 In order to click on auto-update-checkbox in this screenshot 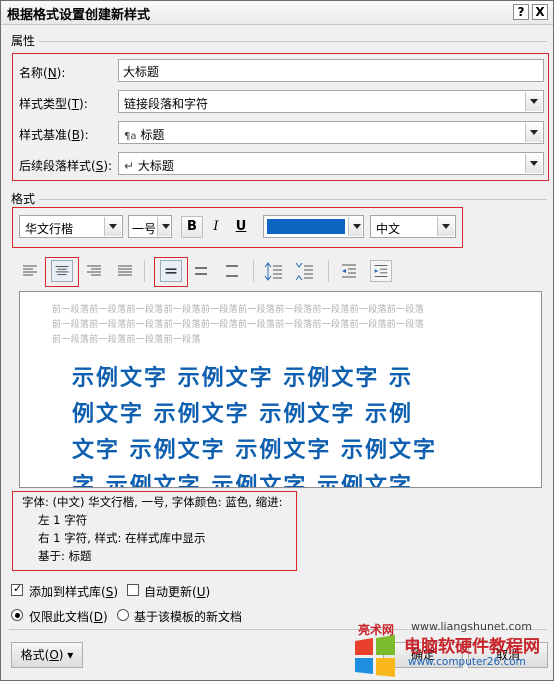, I will do `click(133, 590)`.